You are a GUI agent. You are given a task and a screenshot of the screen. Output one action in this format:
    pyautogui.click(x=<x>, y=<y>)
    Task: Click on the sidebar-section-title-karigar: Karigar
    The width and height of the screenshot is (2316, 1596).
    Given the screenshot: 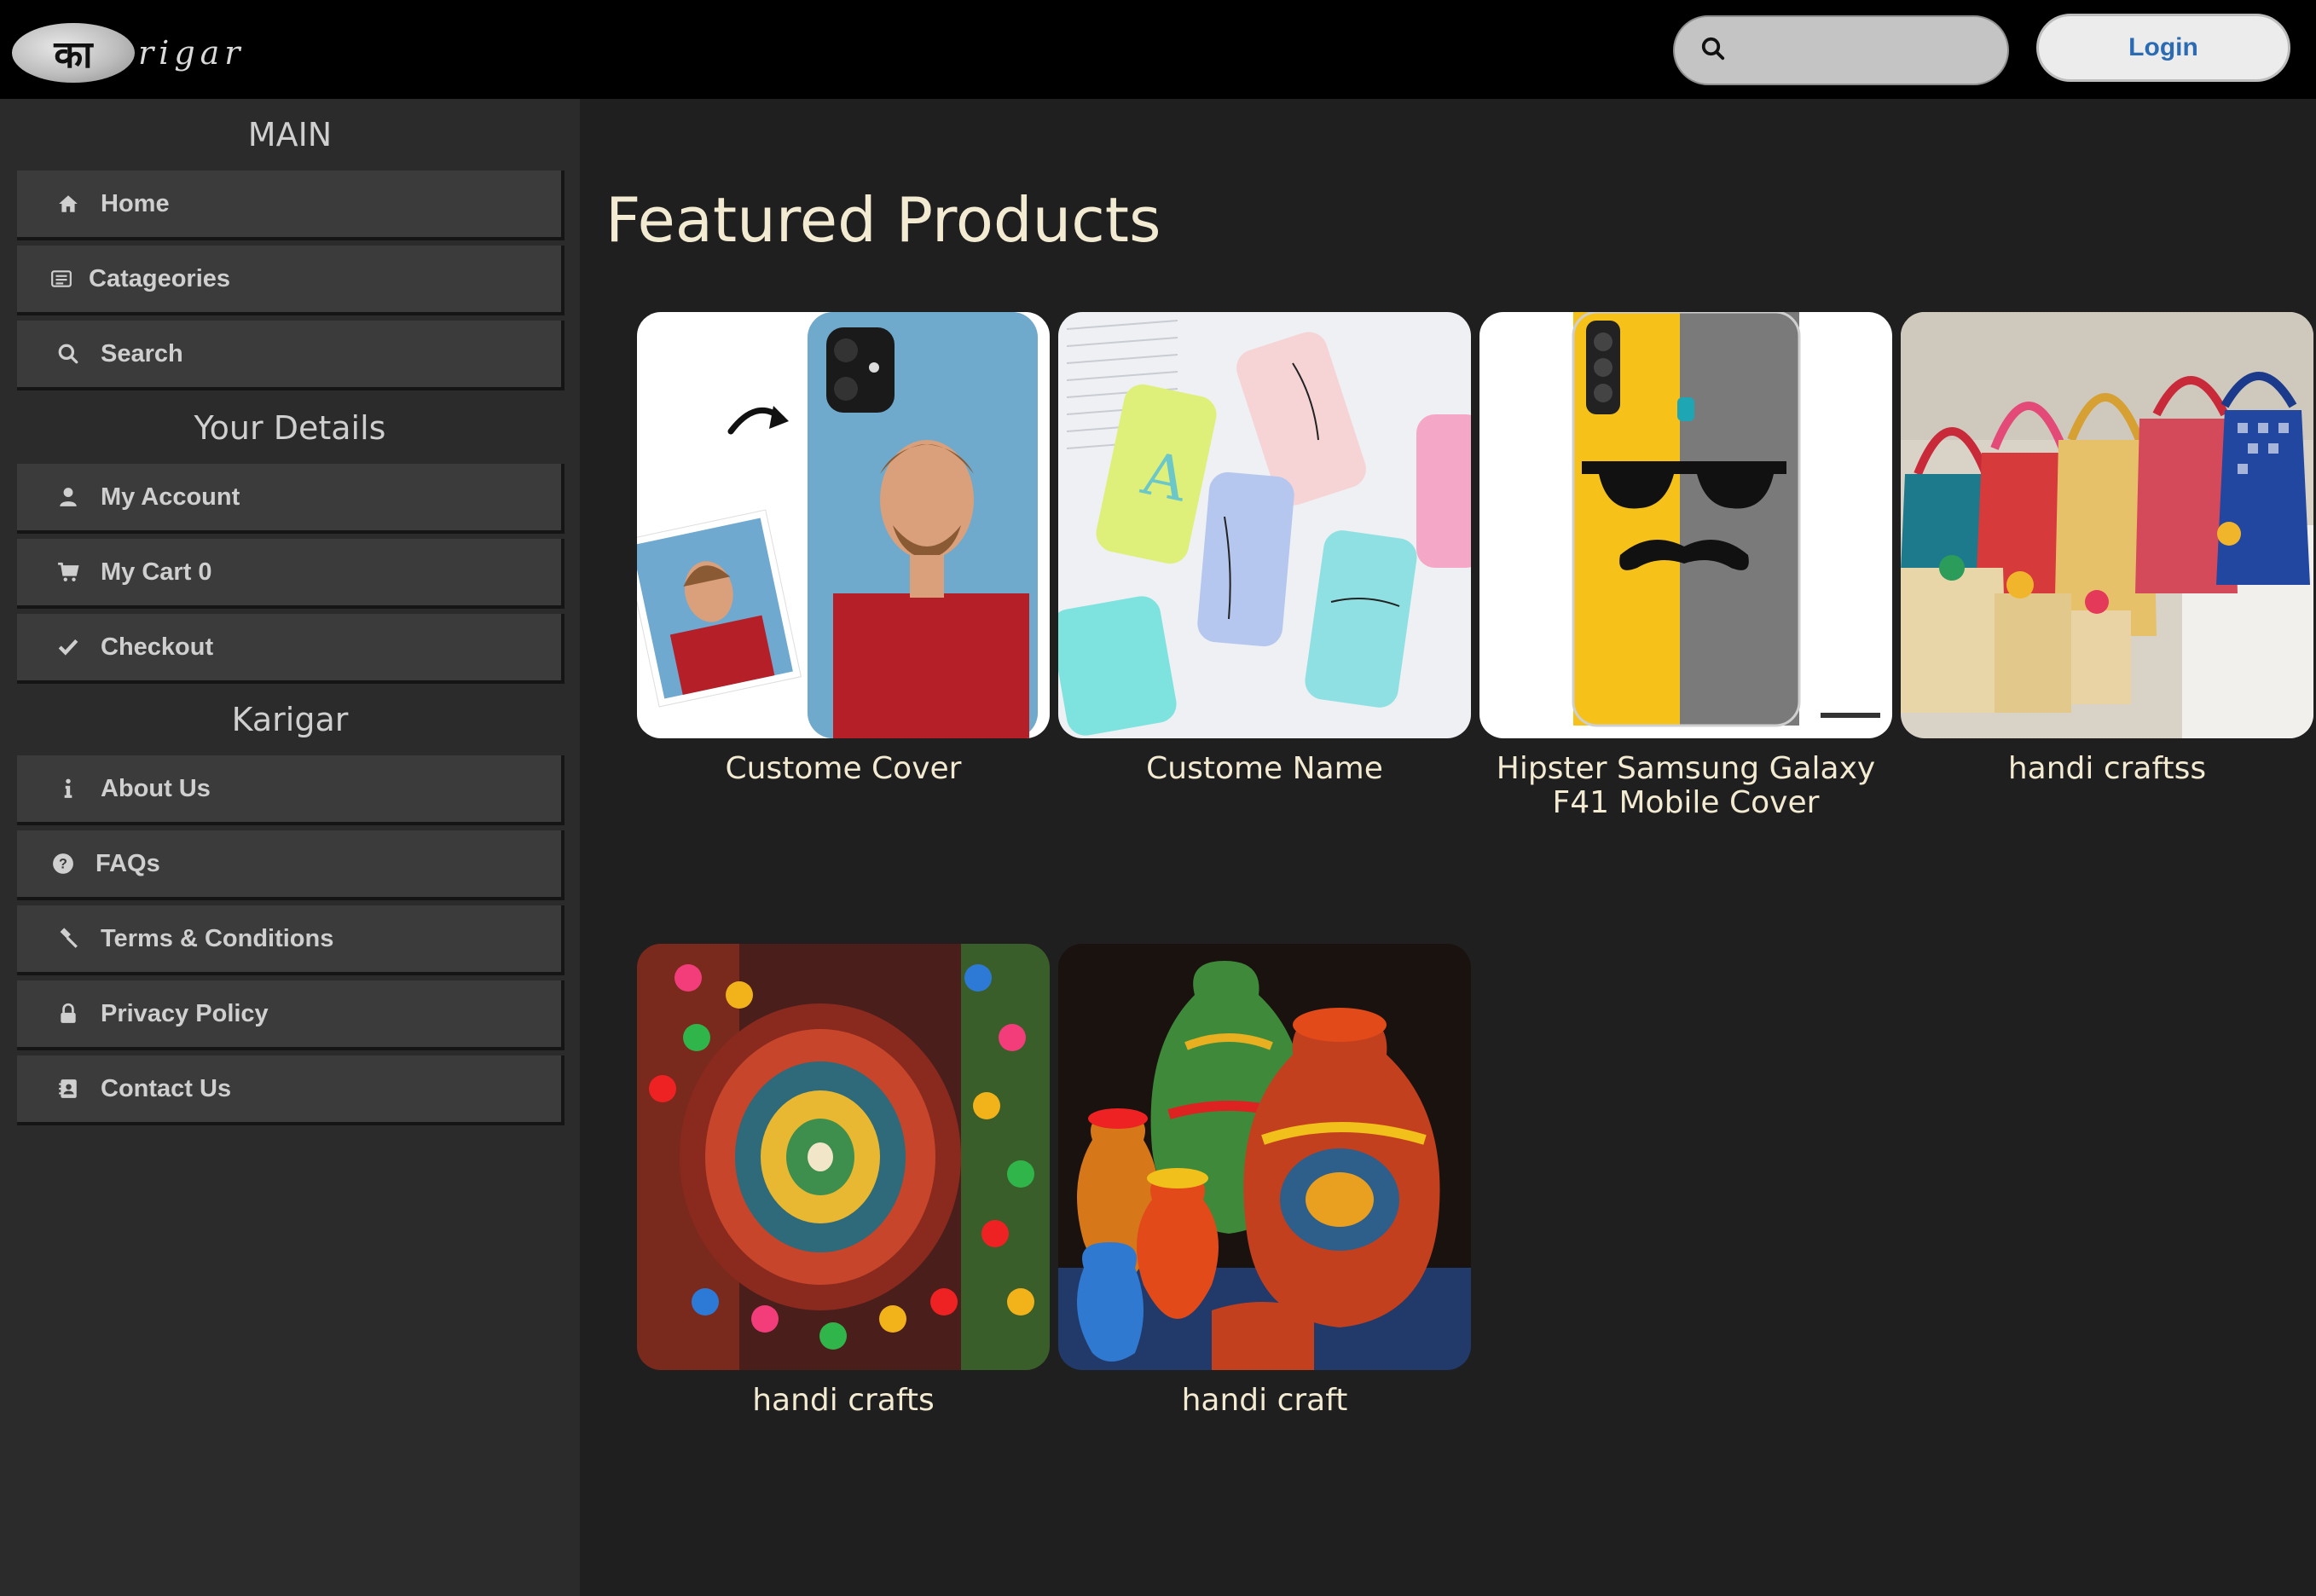 What is the action you would take?
    pyautogui.click(x=290, y=719)
    